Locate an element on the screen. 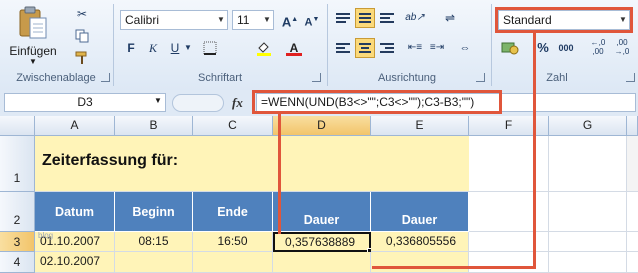  end-time-value: 16:50 is located at coordinates (232, 241).